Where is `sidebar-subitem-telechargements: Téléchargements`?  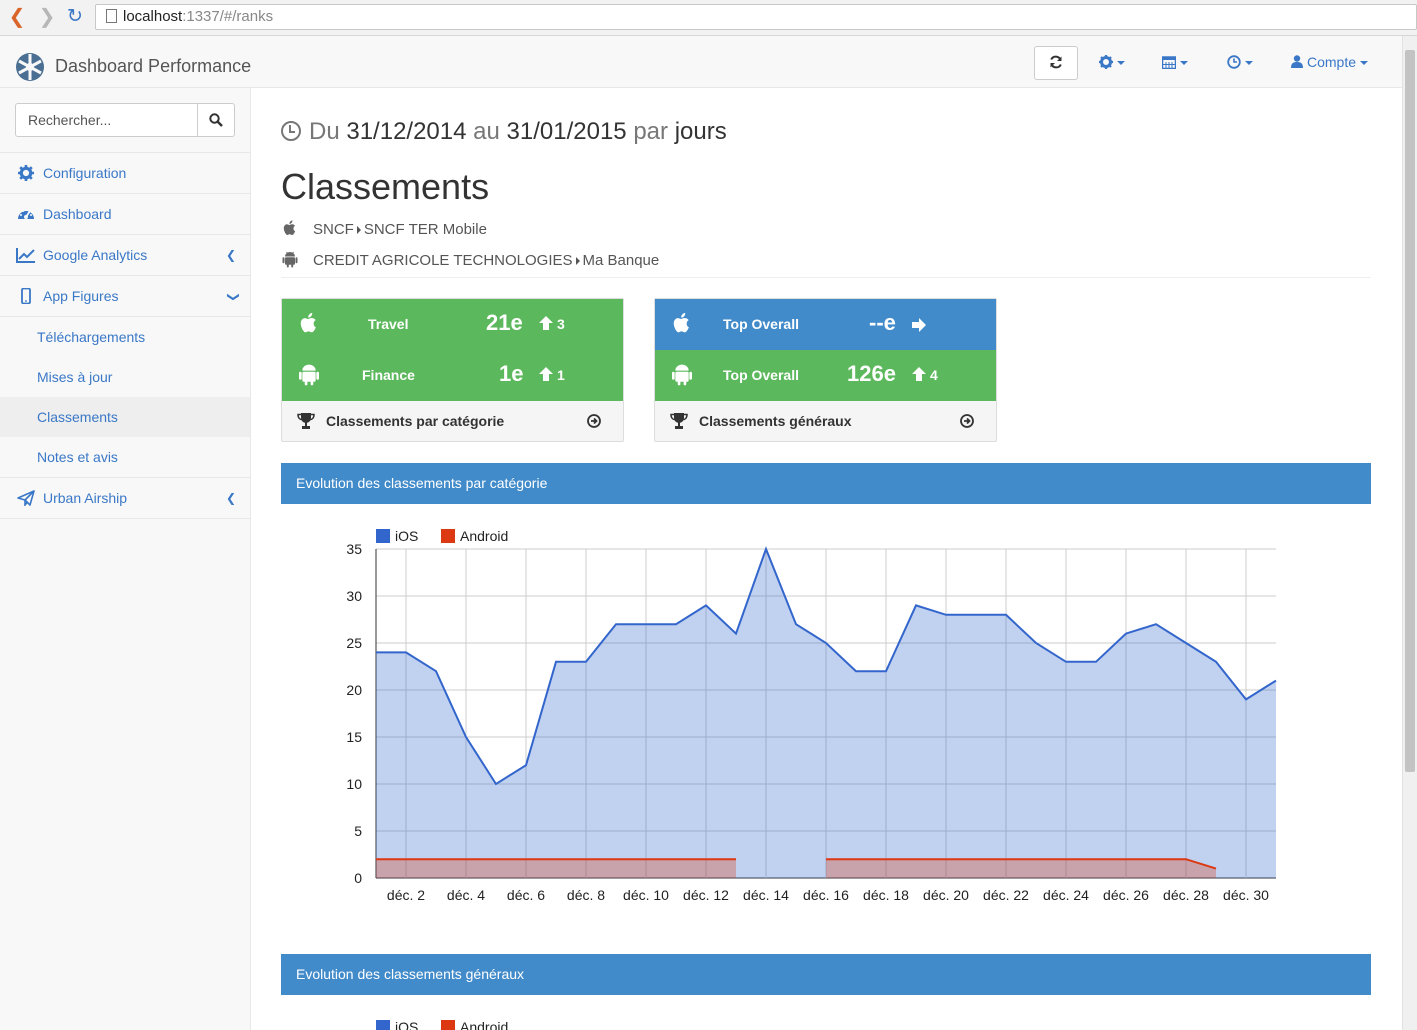
sidebar-subitem-telechargements: Téléchargements is located at coordinates (125, 337).